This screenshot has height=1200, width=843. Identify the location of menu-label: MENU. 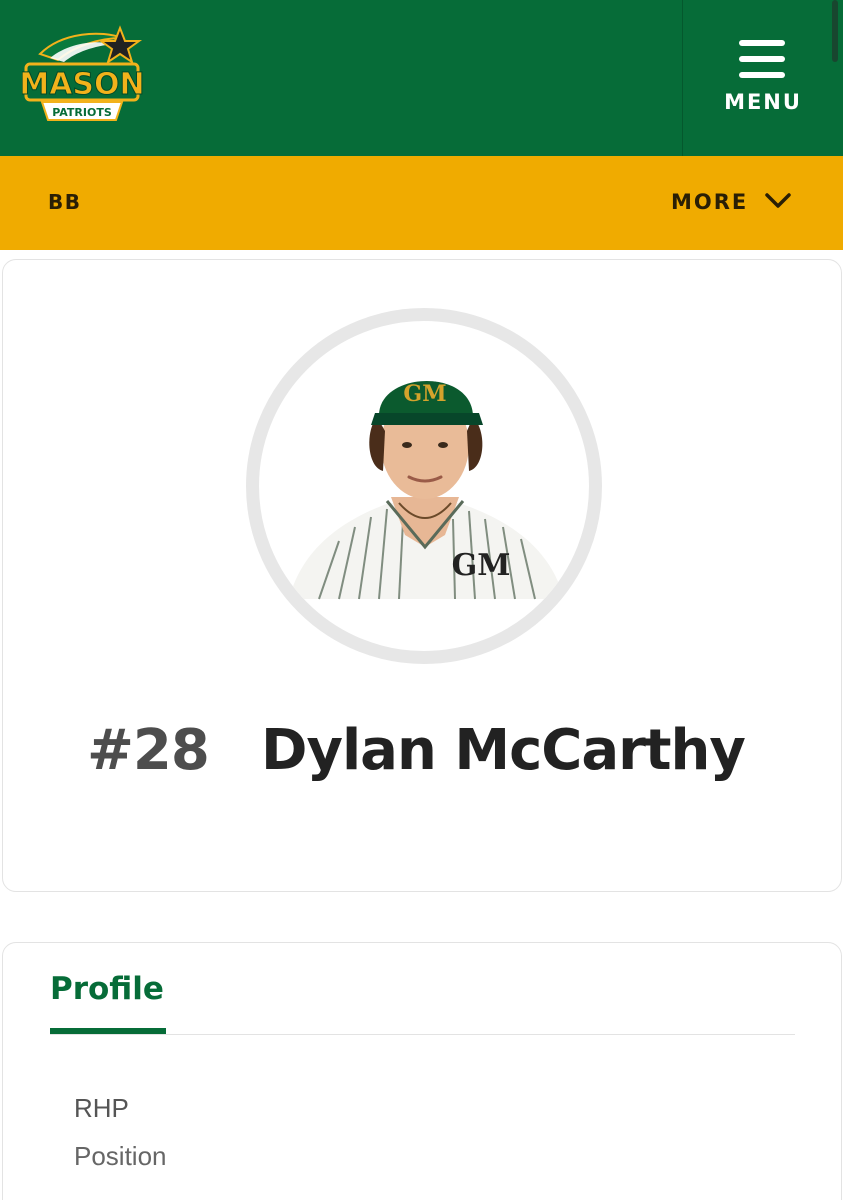
(763, 102).